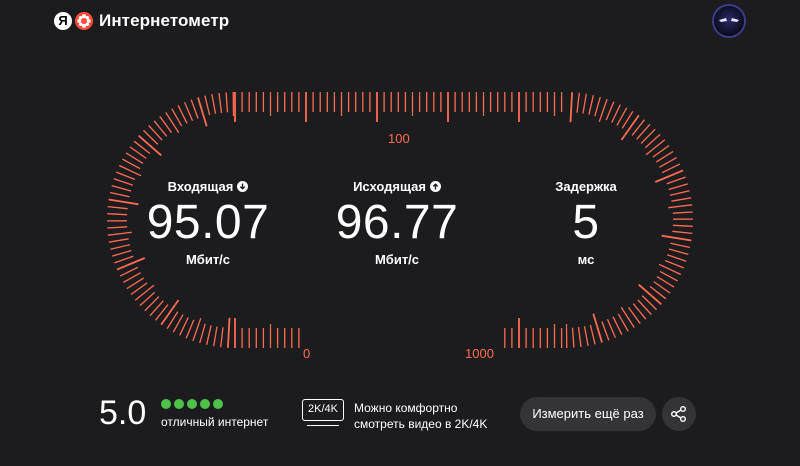 The width and height of the screenshot is (800, 466). Describe the element at coordinates (243, 186) in the screenshot. I see `arrow-down-icon` at that location.